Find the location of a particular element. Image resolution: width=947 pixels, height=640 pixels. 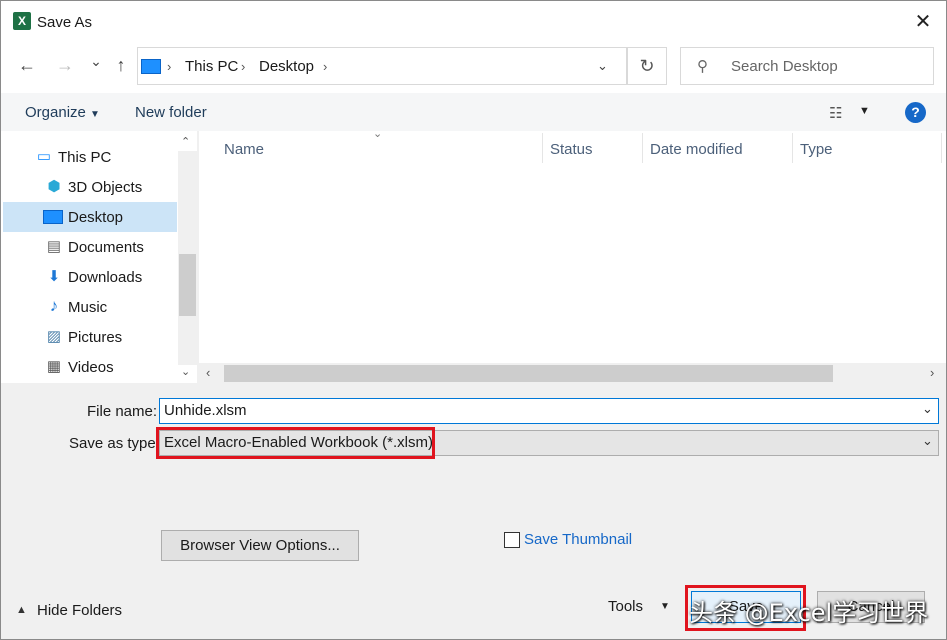

sidebar-item-label: This PC is located at coordinates (85, 157).